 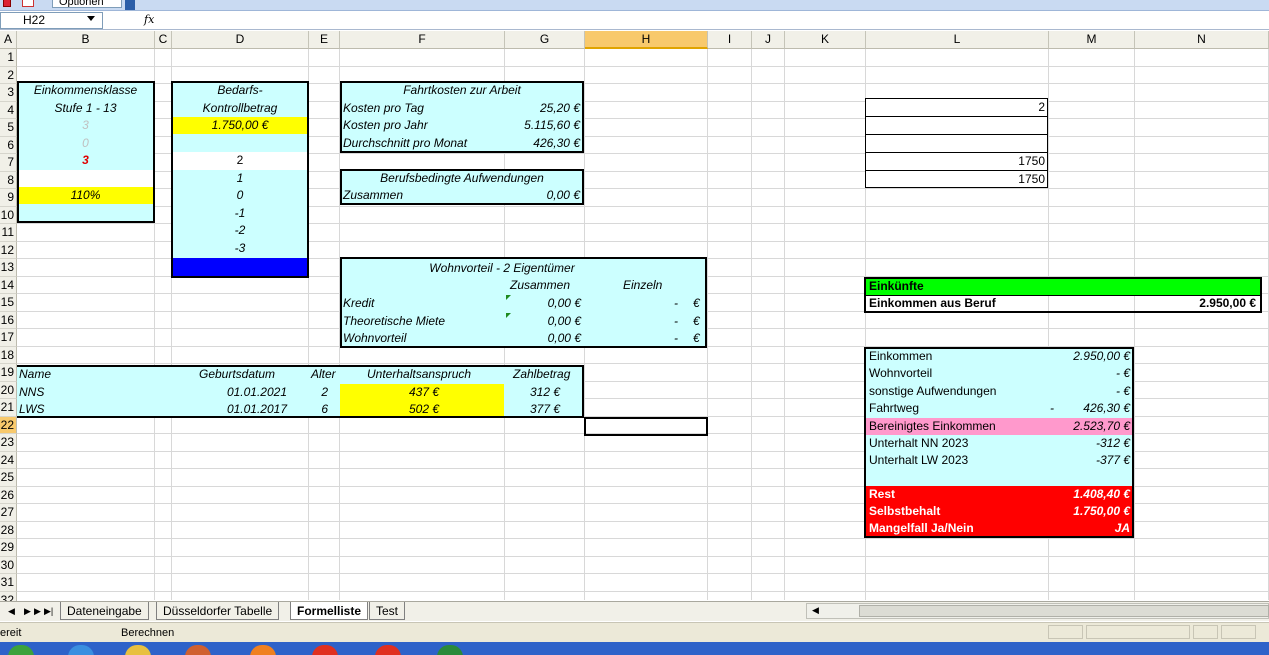 What do you see at coordinates (240, 40) in the screenshot?
I see `column-header-d: D` at bounding box center [240, 40].